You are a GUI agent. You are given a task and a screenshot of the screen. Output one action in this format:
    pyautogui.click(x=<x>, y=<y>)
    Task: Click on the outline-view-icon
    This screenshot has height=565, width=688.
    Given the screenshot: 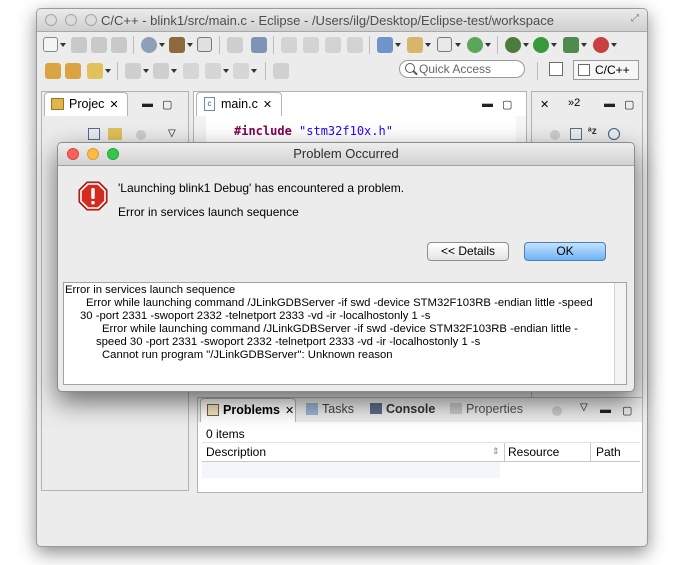 What is the action you would take?
    pyautogui.click(x=555, y=135)
    